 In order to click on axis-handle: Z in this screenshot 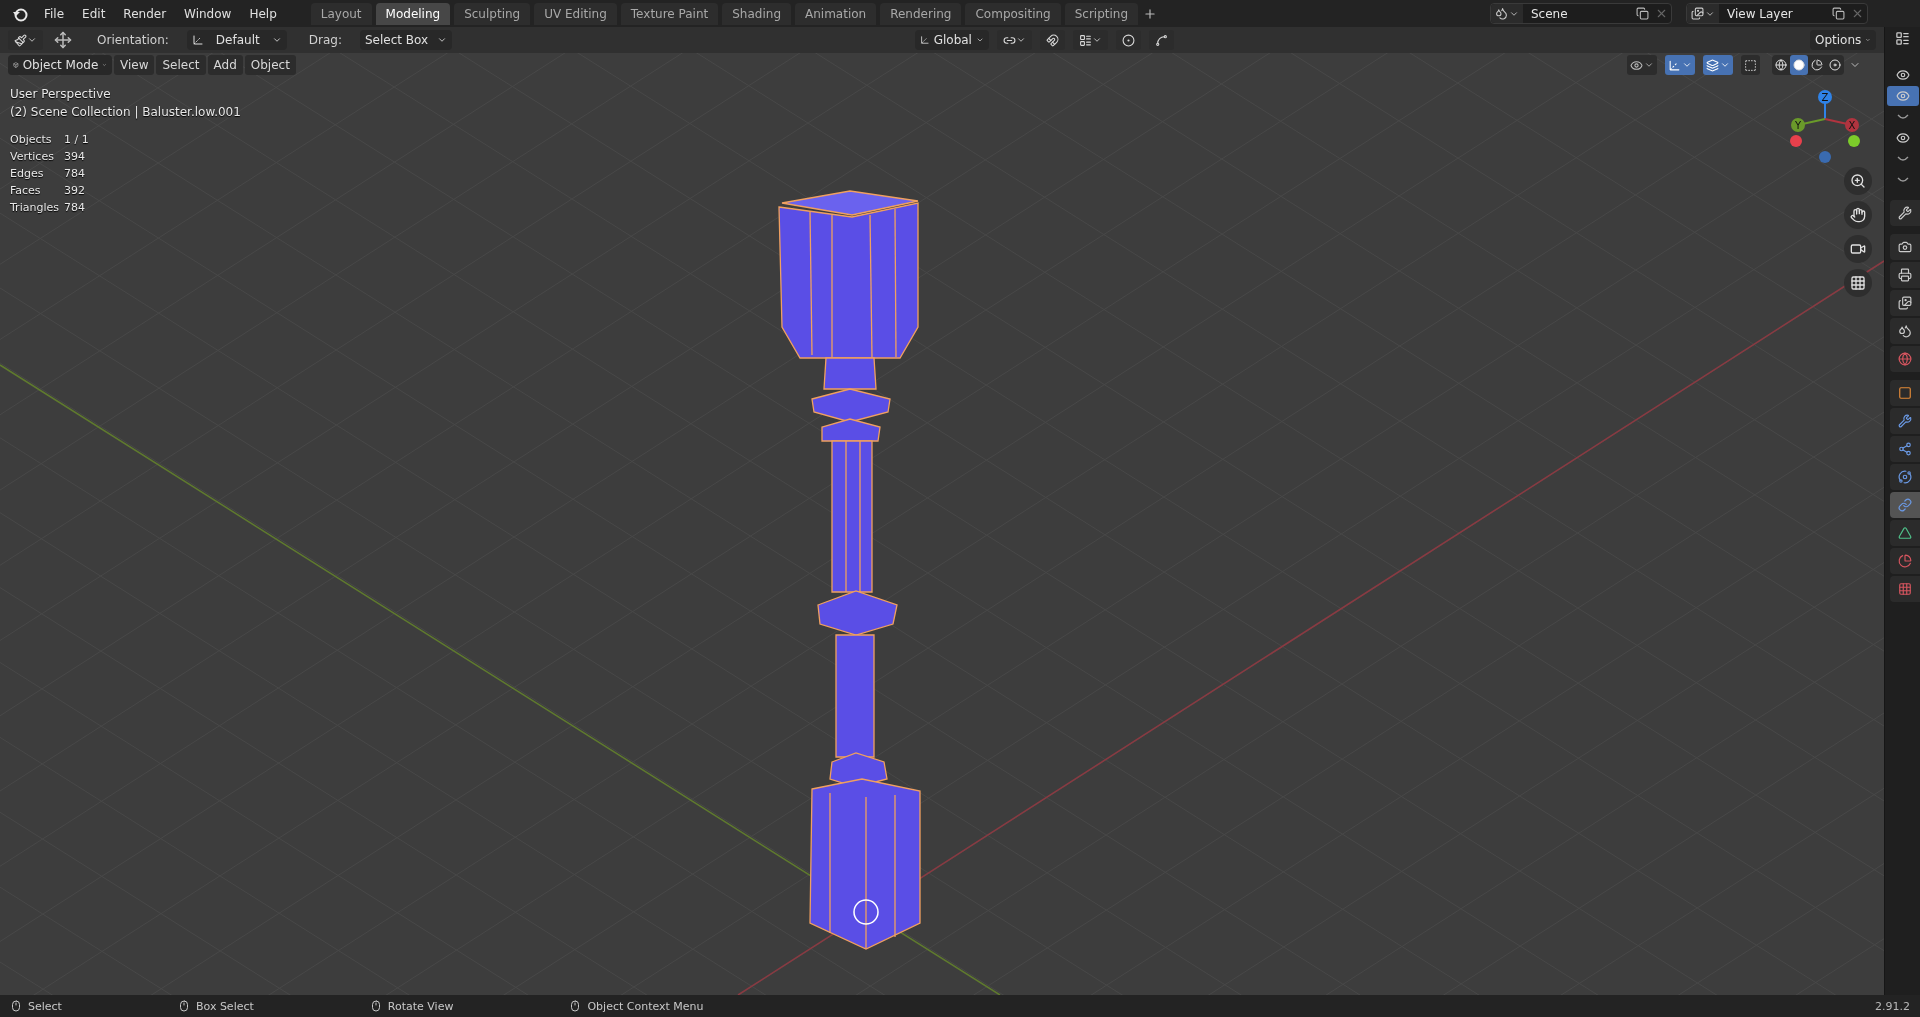, I will do `click(1825, 105)`.